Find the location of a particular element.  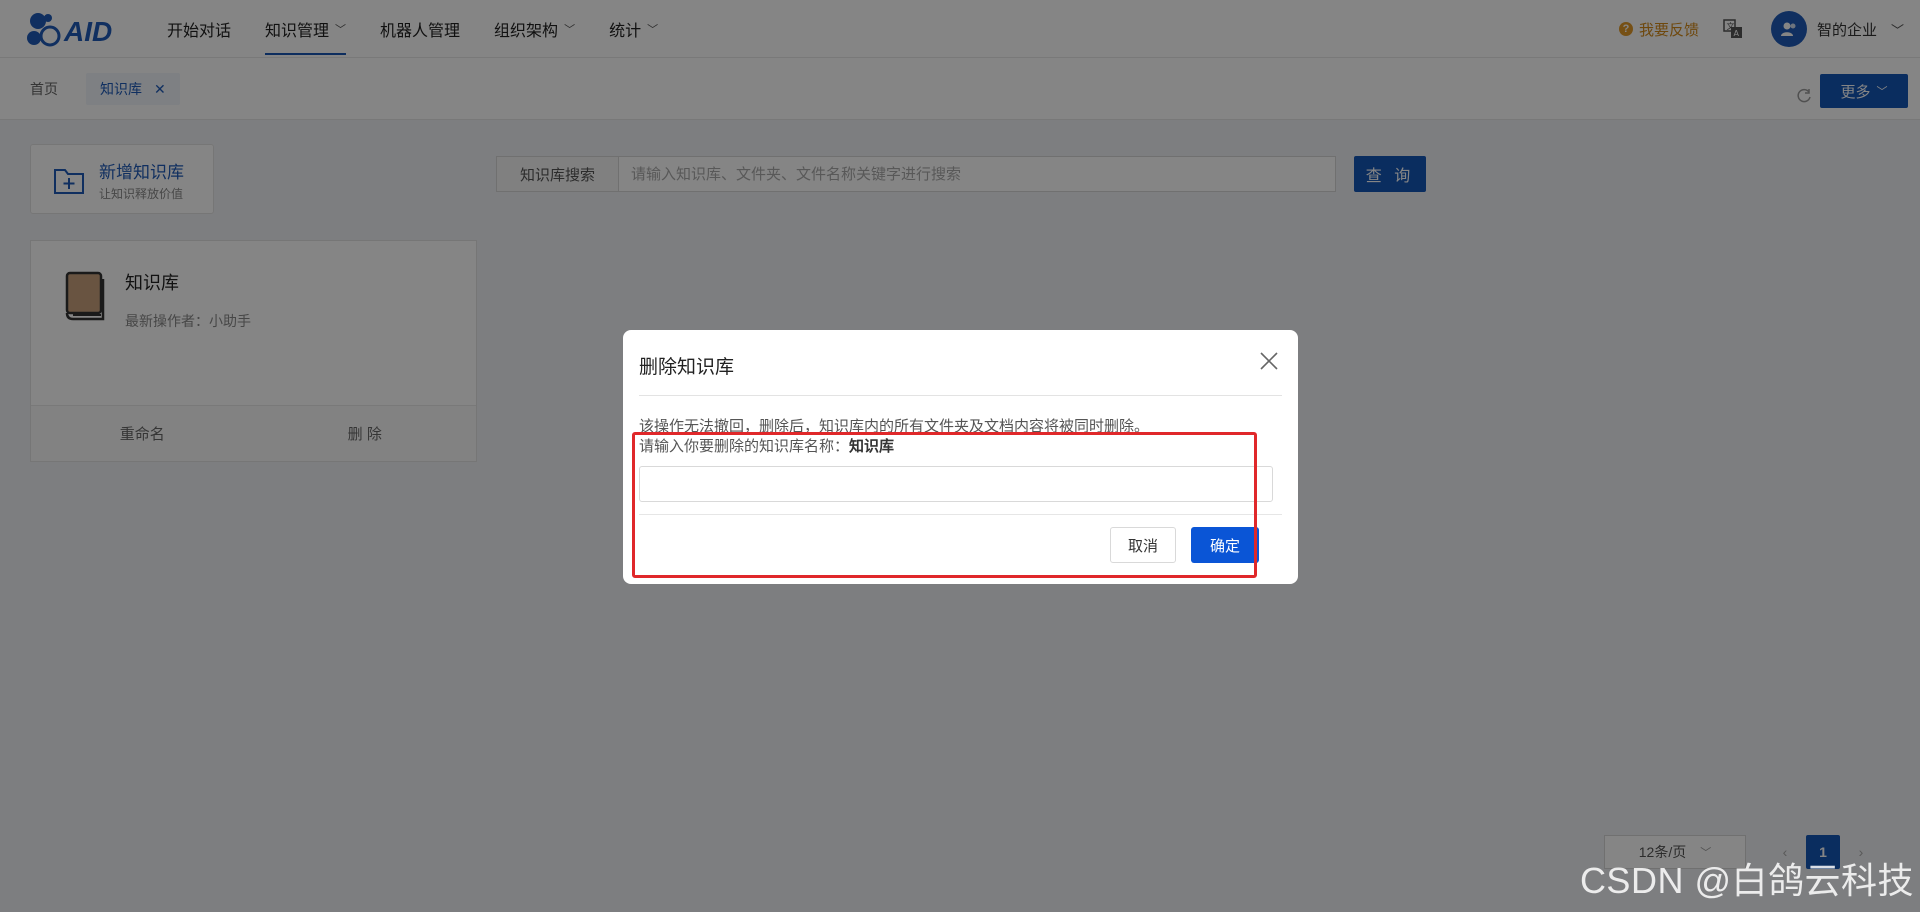

dialog-warning-text: 该操作无法撤回，删除后，知识库内的所有文件夹及文档内容将被同时删除。 is located at coordinates (894, 426).